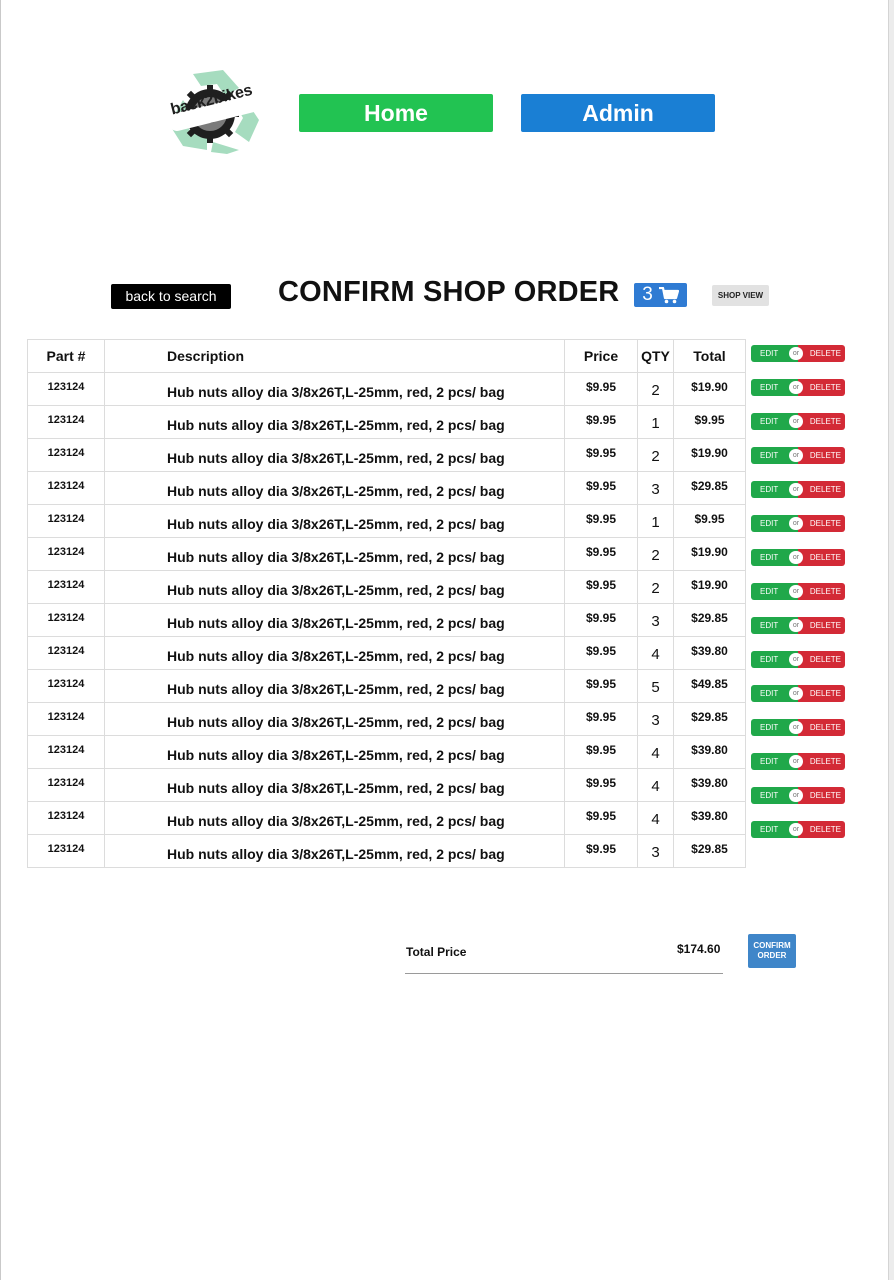 Image resolution: width=894 pixels, height=1280 pixels. What do you see at coordinates (709, 356) in the screenshot?
I see `column-header-total: Total` at bounding box center [709, 356].